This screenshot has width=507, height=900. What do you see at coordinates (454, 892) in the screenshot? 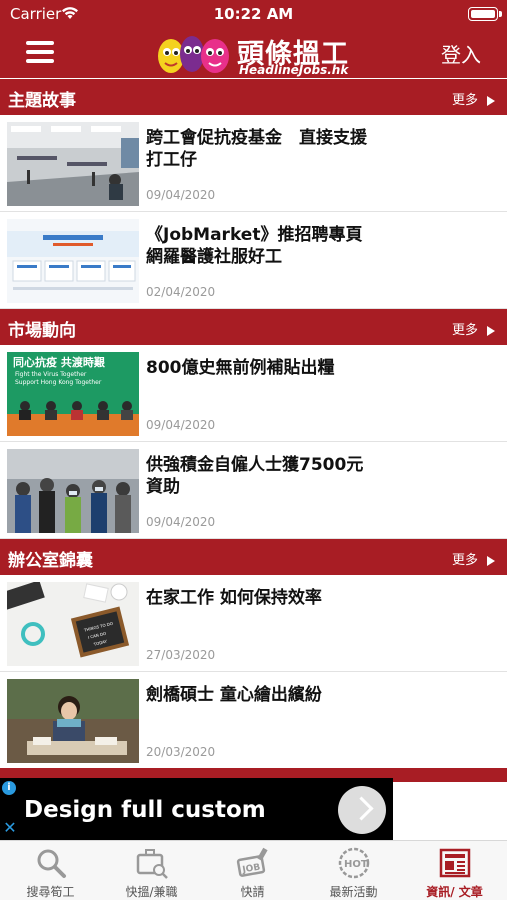
I see `tab-label: 資訊/ 文章` at bounding box center [454, 892].